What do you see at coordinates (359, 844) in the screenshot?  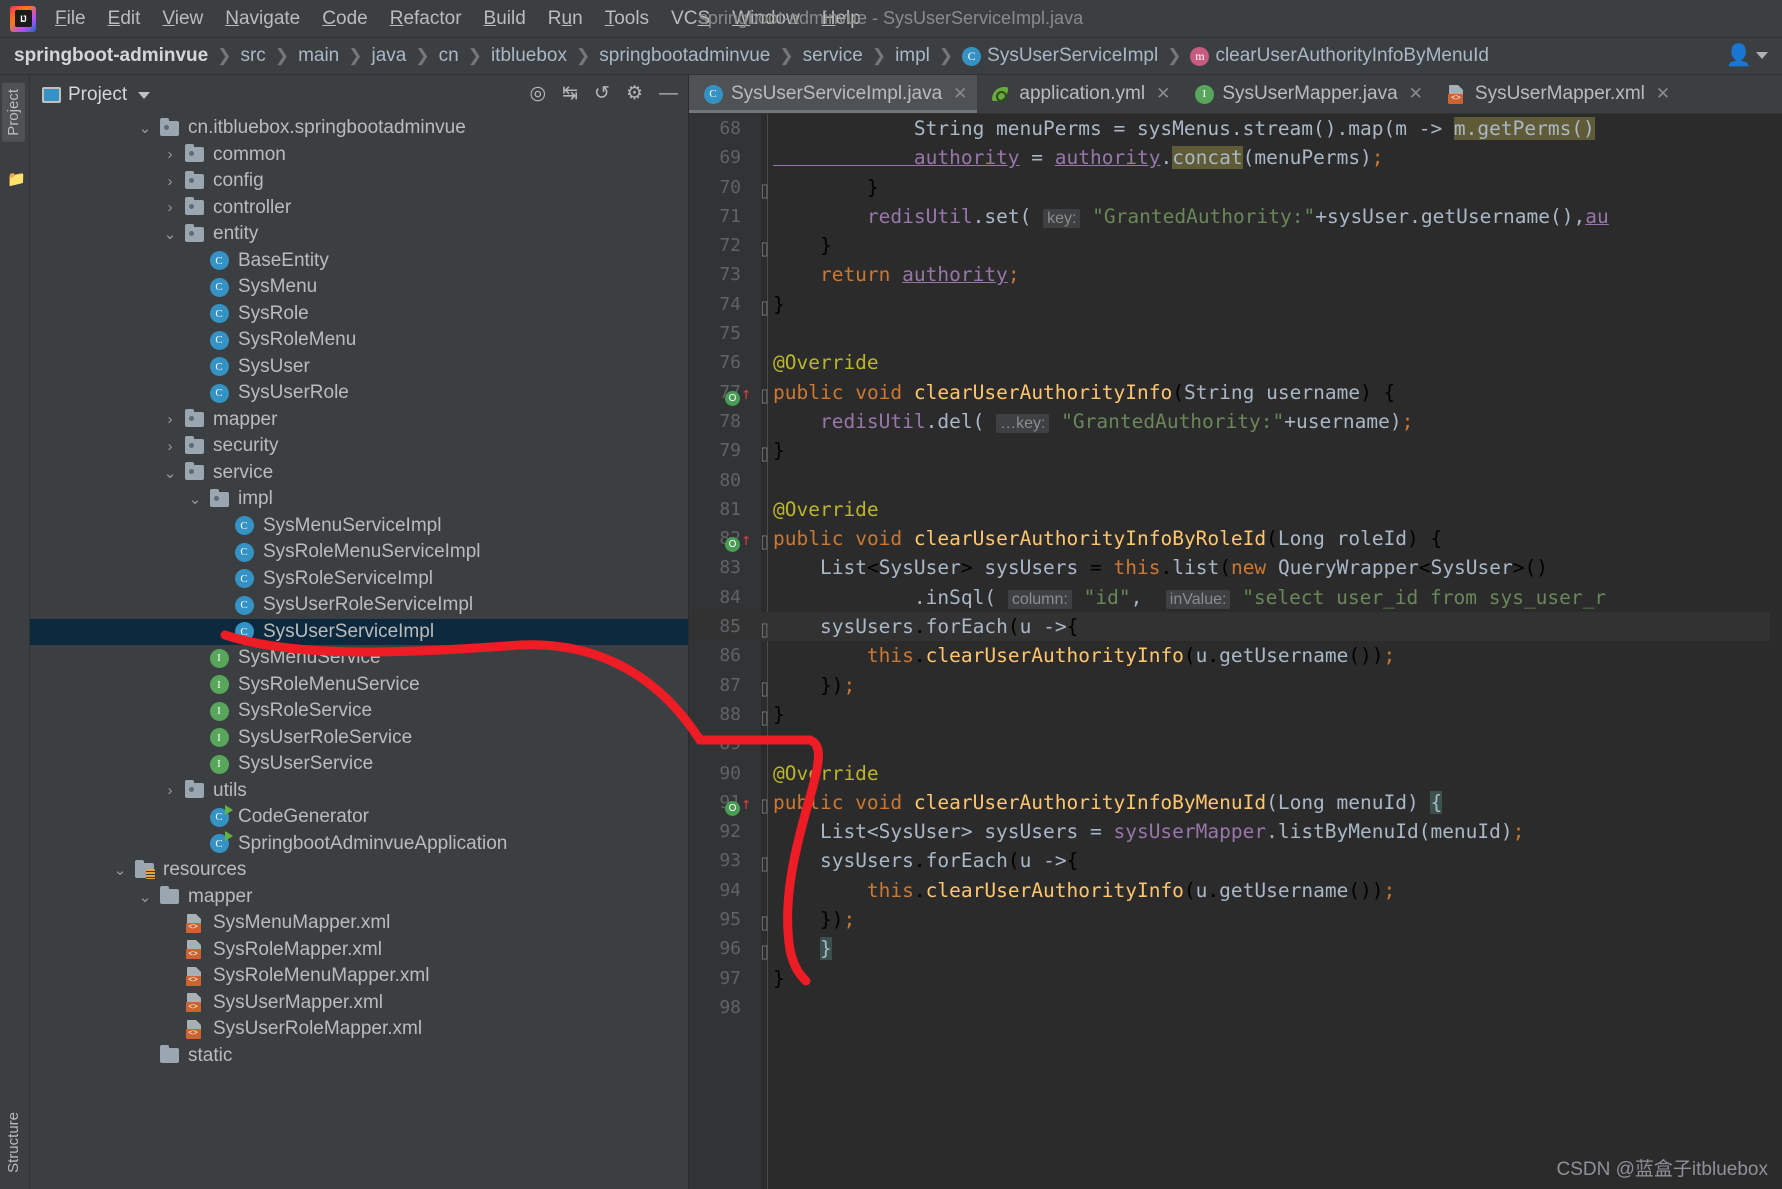 I see `tree-item-springbootadminvueapplication: C SpringbootAdminvueApplication` at bounding box center [359, 844].